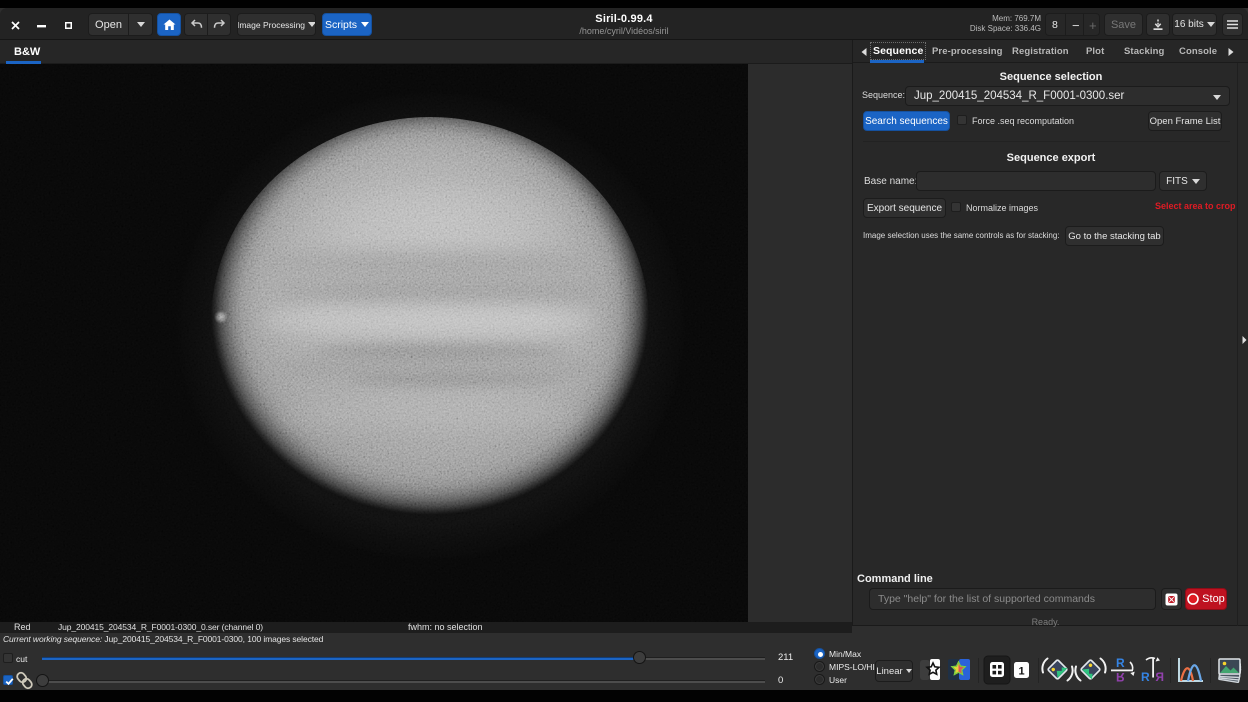  I want to click on svg-text: 1, so click(1021, 672).